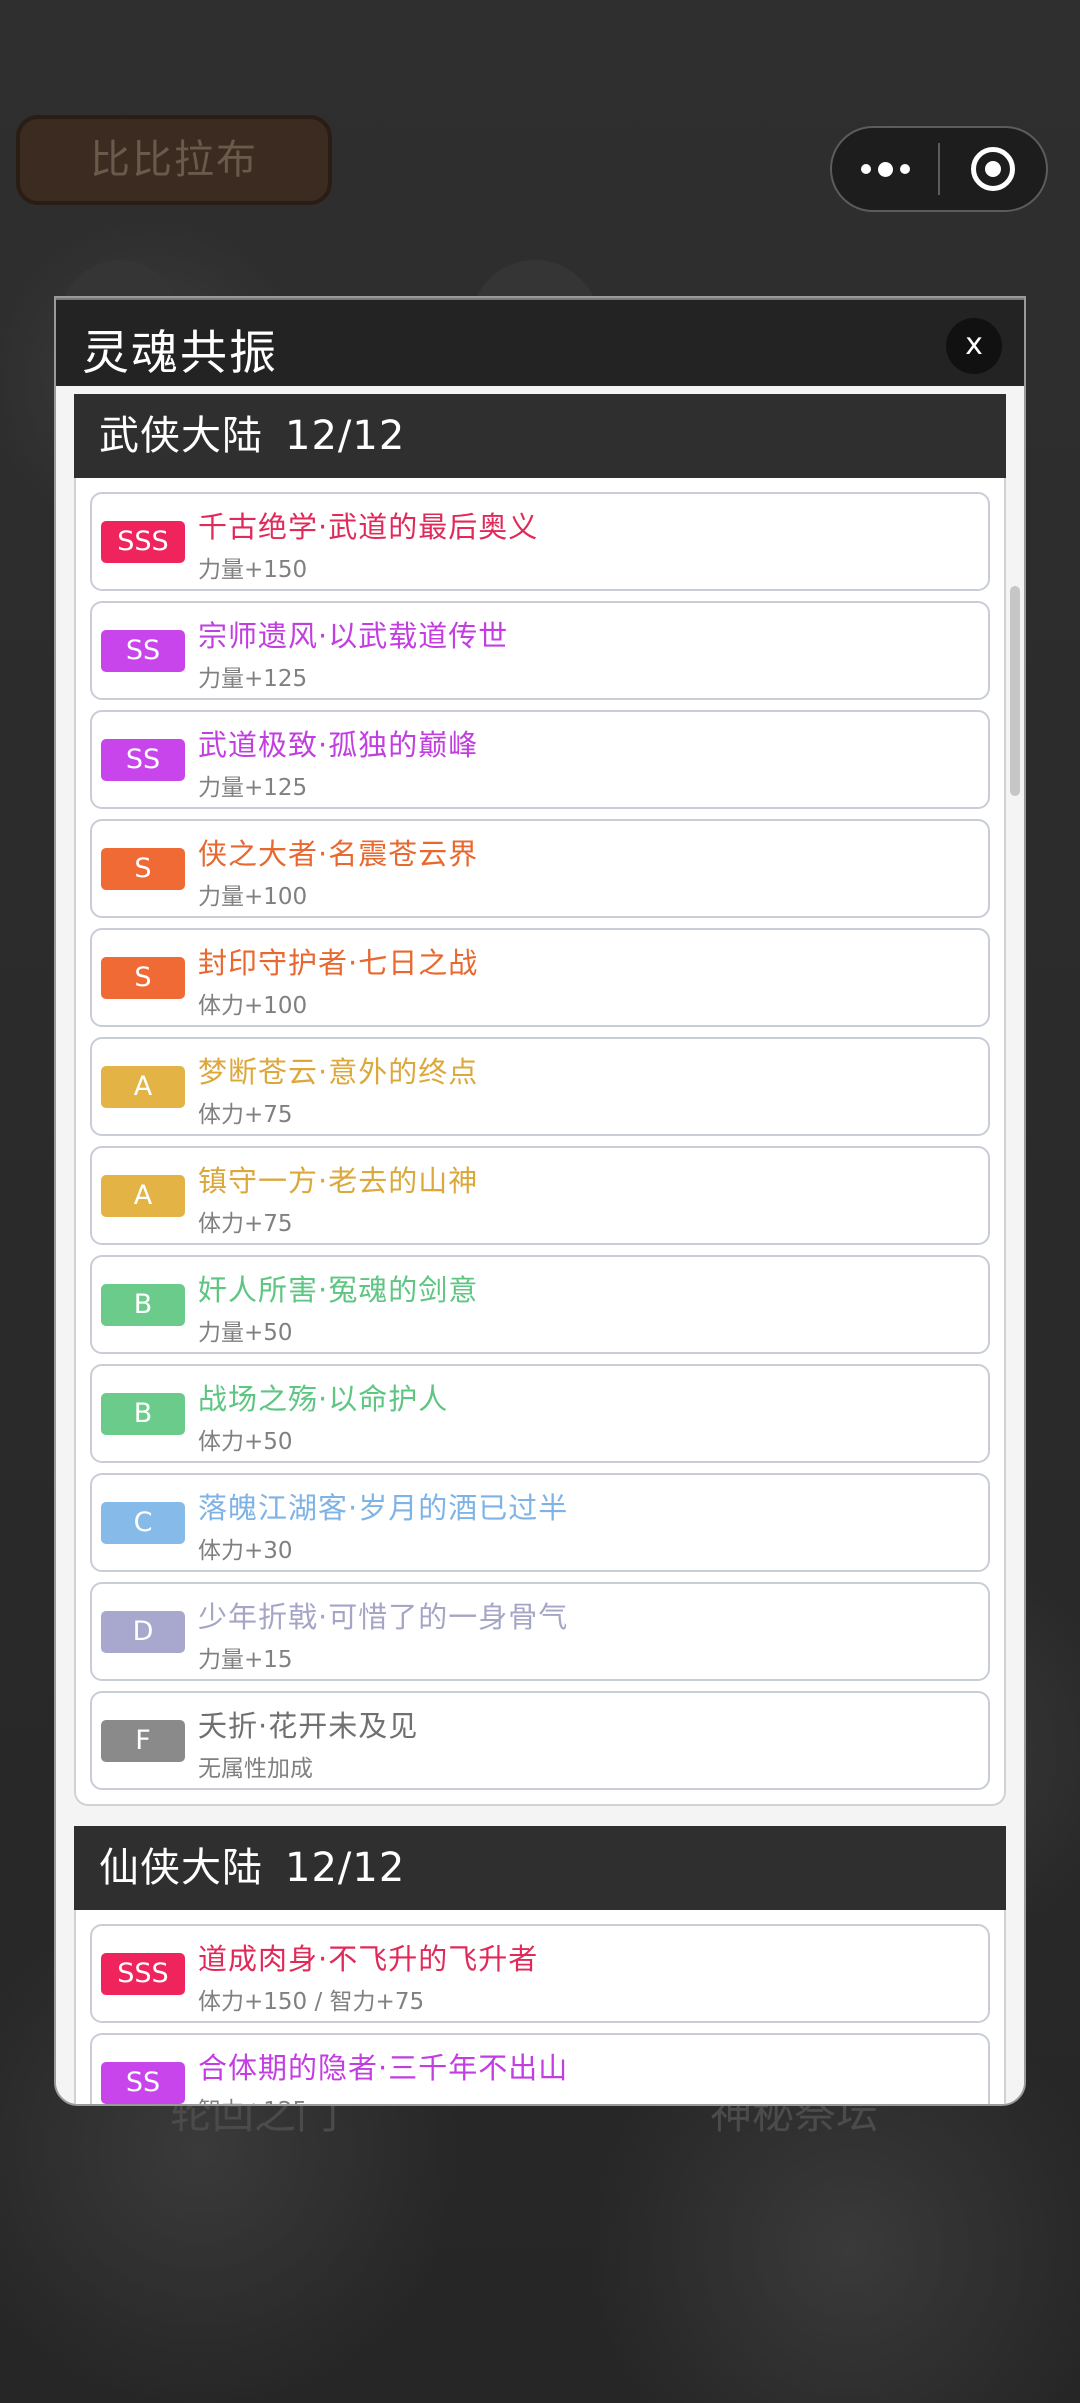 This screenshot has height=2403, width=1080. Describe the element at coordinates (255, 1769) in the screenshot. I see `item-effect: 无属性加成` at that location.